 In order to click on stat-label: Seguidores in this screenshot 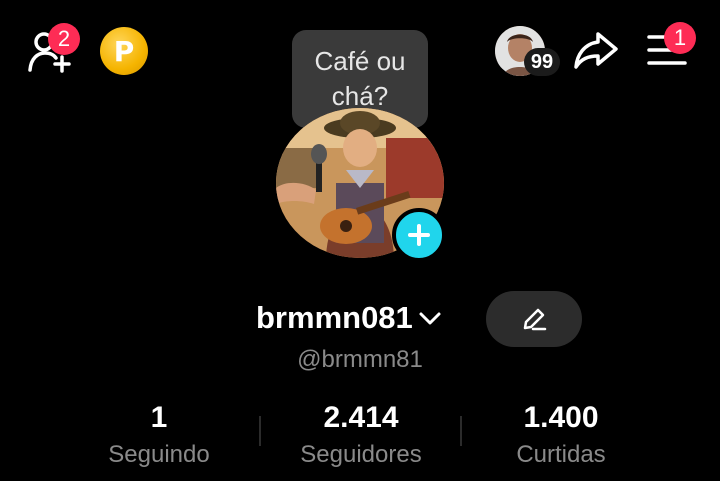, I will do `click(361, 454)`.